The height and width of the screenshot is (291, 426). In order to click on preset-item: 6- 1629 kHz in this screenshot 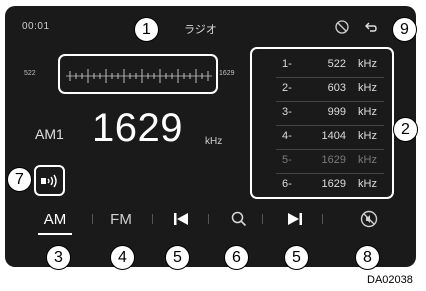, I will do `click(322, 185)`.